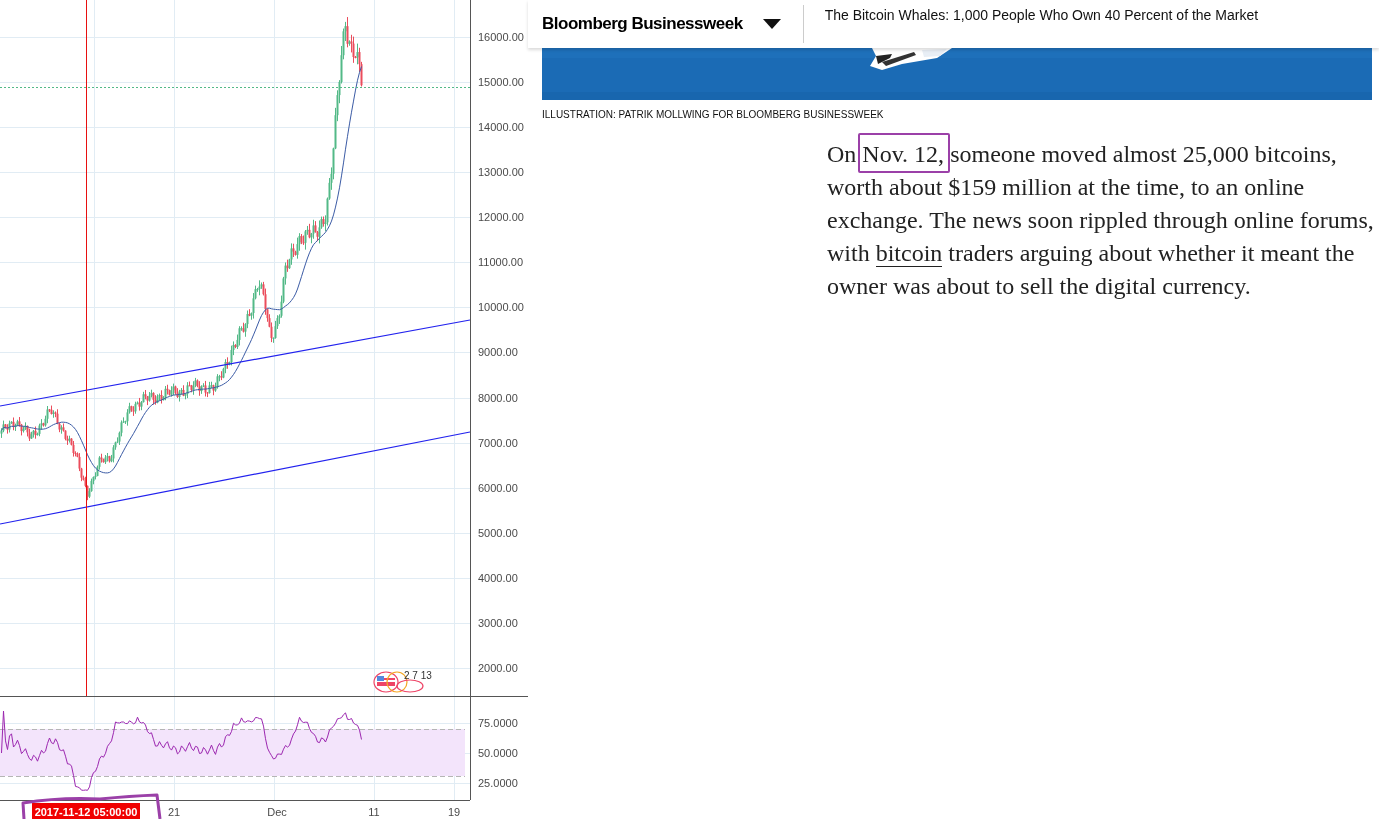 The width and height of the screenshot is (1379, 819). I want to click on axis-label: 19, so click(454, 812).